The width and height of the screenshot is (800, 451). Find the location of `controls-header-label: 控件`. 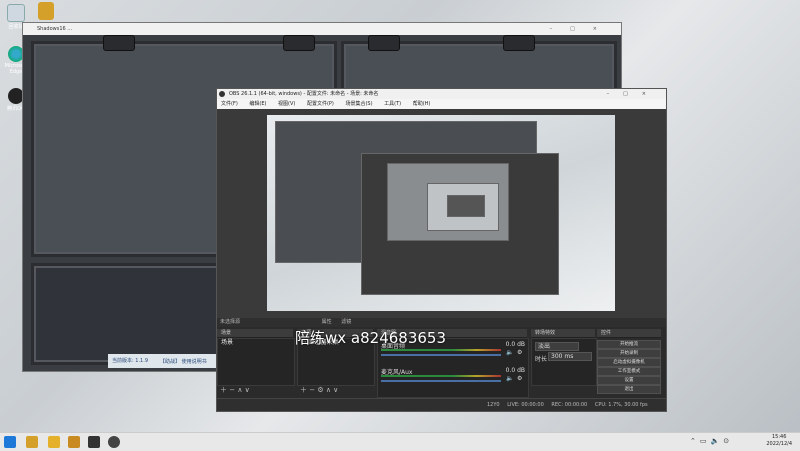

controls-header-label: 控件 is located at coordinates (606, 333).